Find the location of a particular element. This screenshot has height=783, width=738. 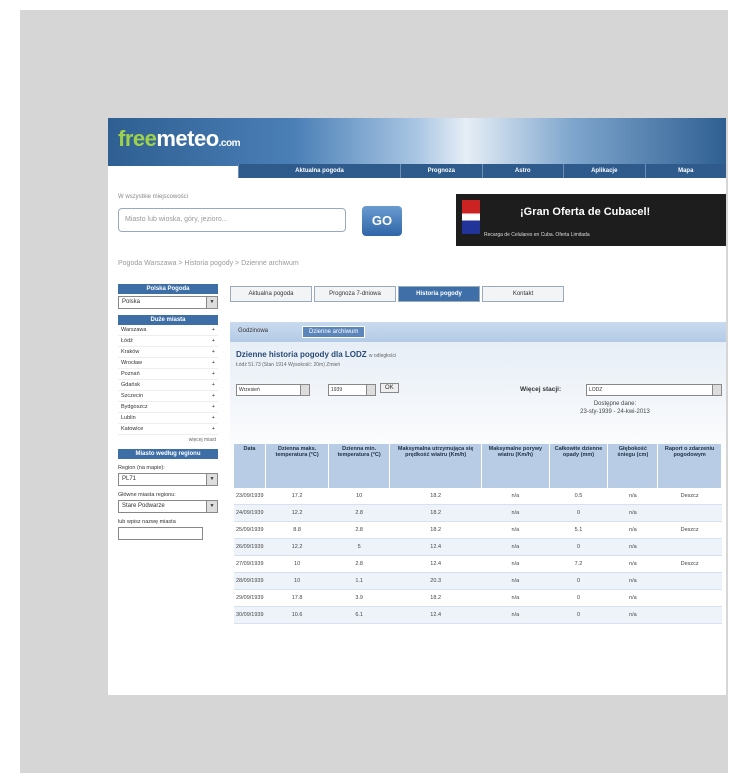

column-header: Całkowite dzienne opady (mm) is located at coordinates (579, 466).